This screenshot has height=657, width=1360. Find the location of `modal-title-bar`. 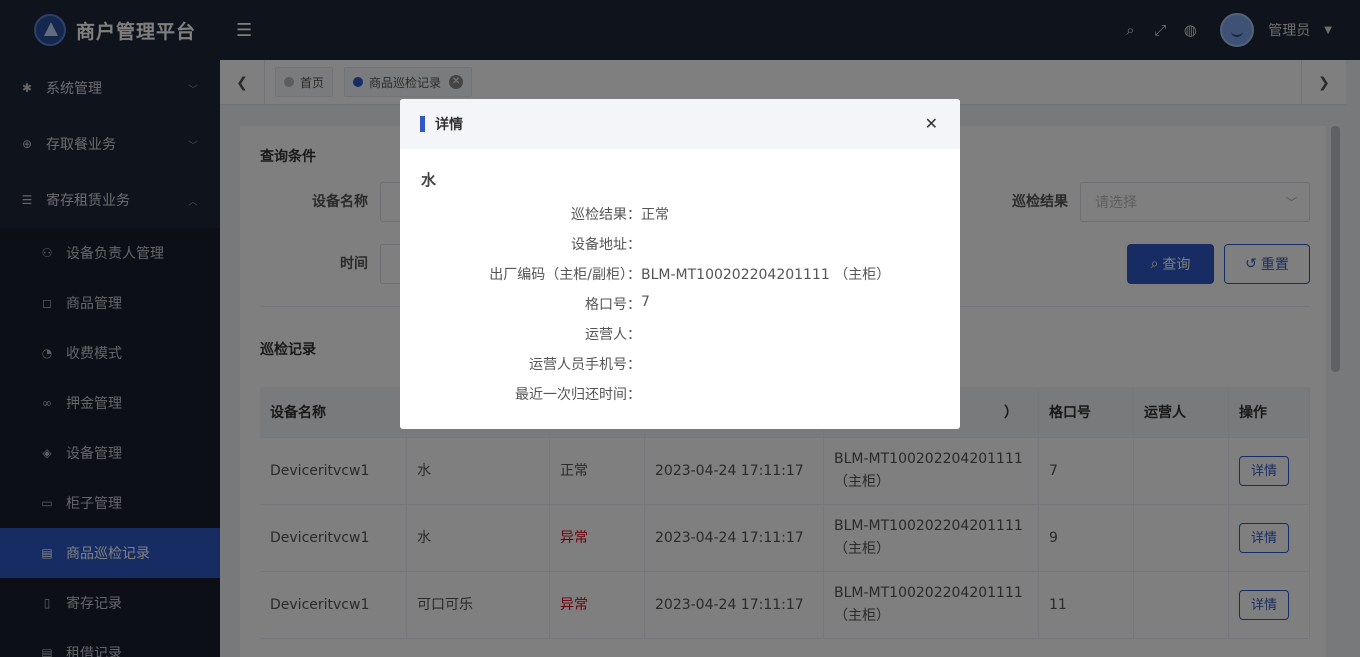

modal-title-bar is located at coordinates (422, 124).